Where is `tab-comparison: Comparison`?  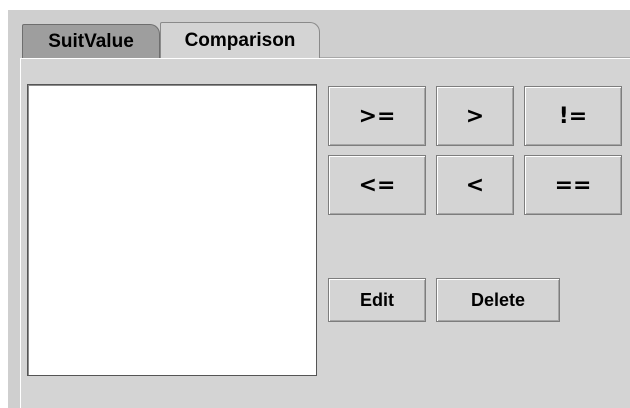 tab-comparison: Comparison is located at coordinates (240, 40).